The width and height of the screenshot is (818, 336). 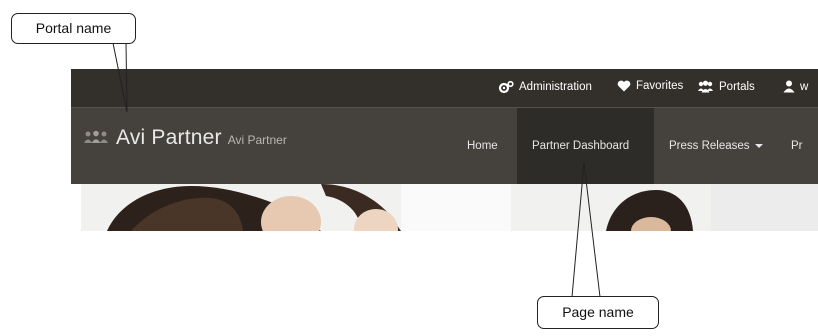 I want to click on page-name-callout-label: Page name, so click(x=598, y=312).